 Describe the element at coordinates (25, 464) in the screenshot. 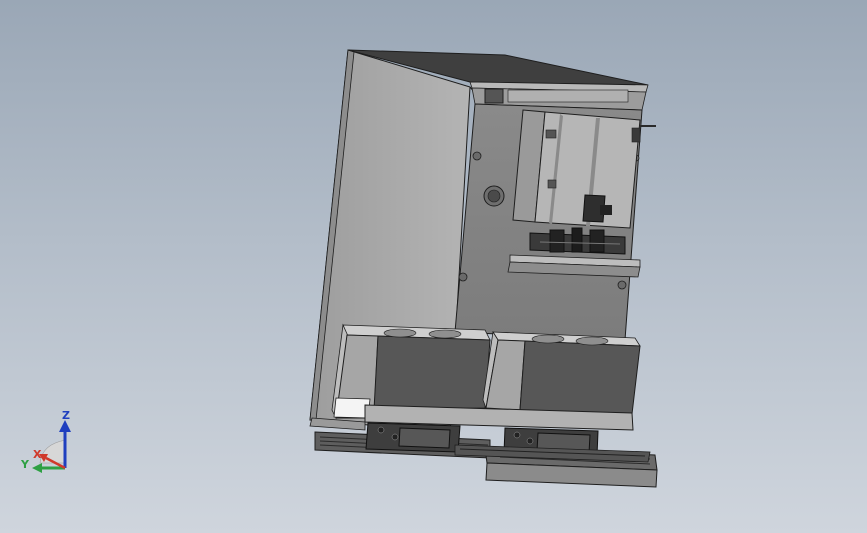

I see `y-axis-label: Y` at that location.